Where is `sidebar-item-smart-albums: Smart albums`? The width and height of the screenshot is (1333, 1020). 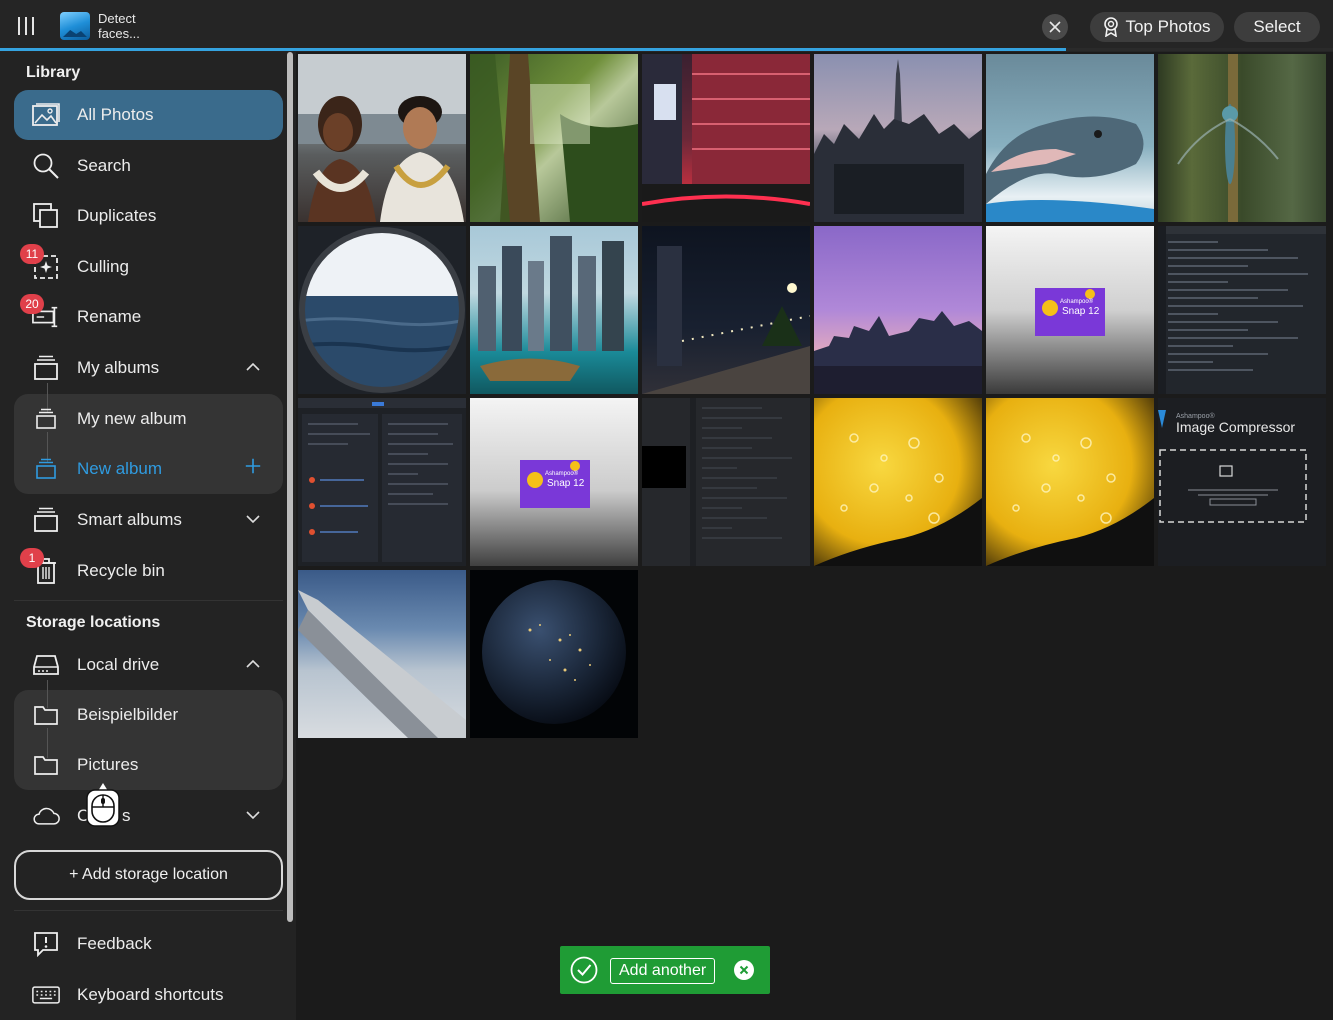
sidebar-item-smart-albums: Smart albums is located at coordinates (148, 520).